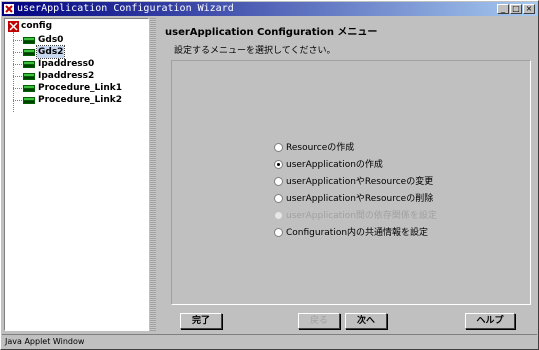  I want to click on option-label: userApplicationやResourceの削除, so click(360, 199).